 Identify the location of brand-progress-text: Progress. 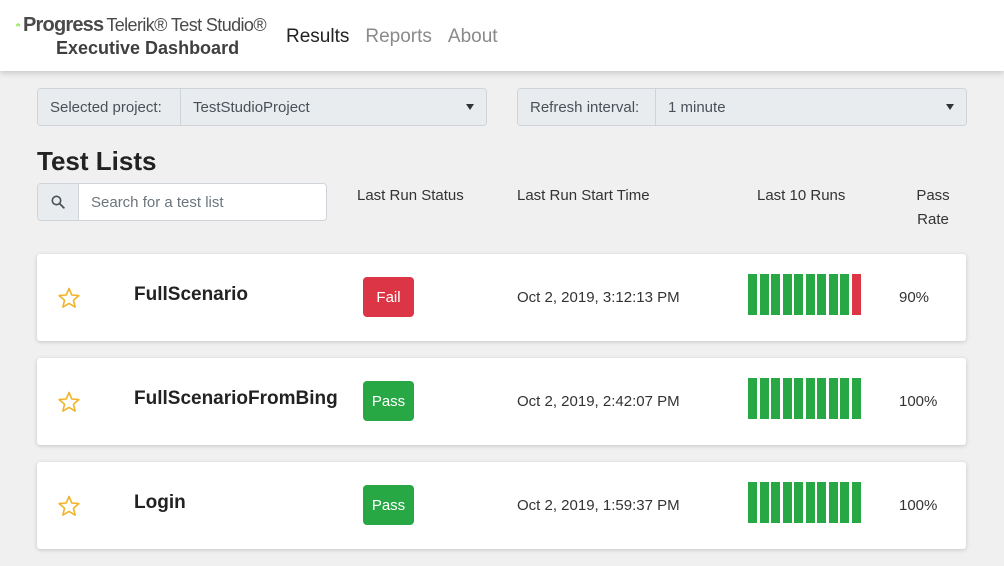
(63, 24).